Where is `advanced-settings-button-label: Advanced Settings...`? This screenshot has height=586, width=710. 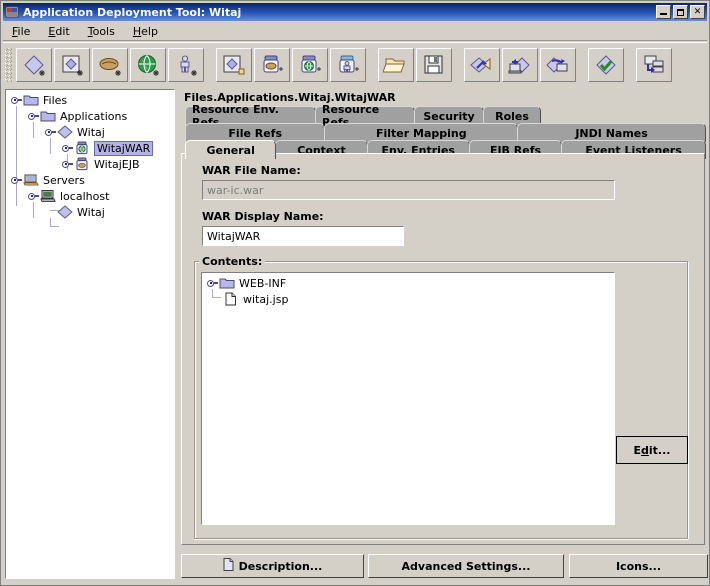 advanced-settings-button-label: Advanced Settings... is located at coordinates (466, 566).